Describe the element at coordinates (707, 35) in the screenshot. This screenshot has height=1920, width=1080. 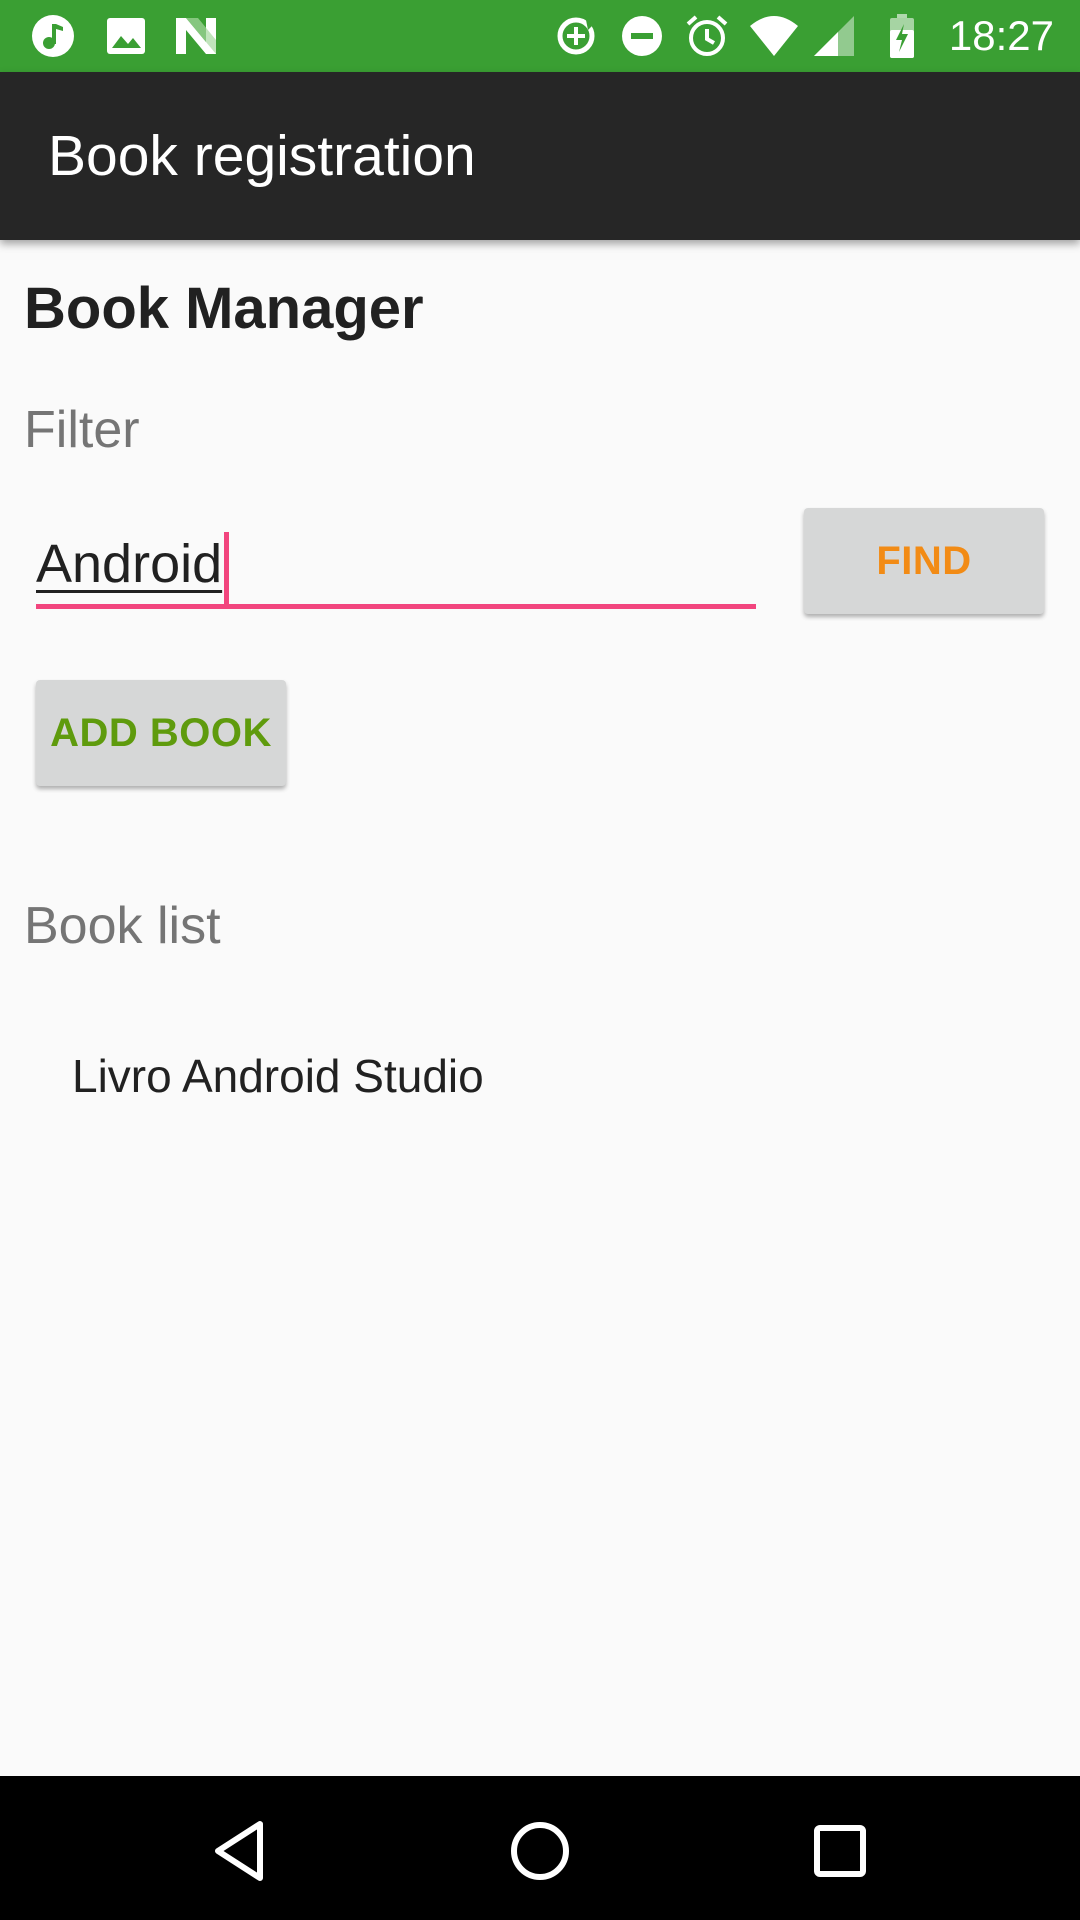
I see `alarm-icon` at that location.